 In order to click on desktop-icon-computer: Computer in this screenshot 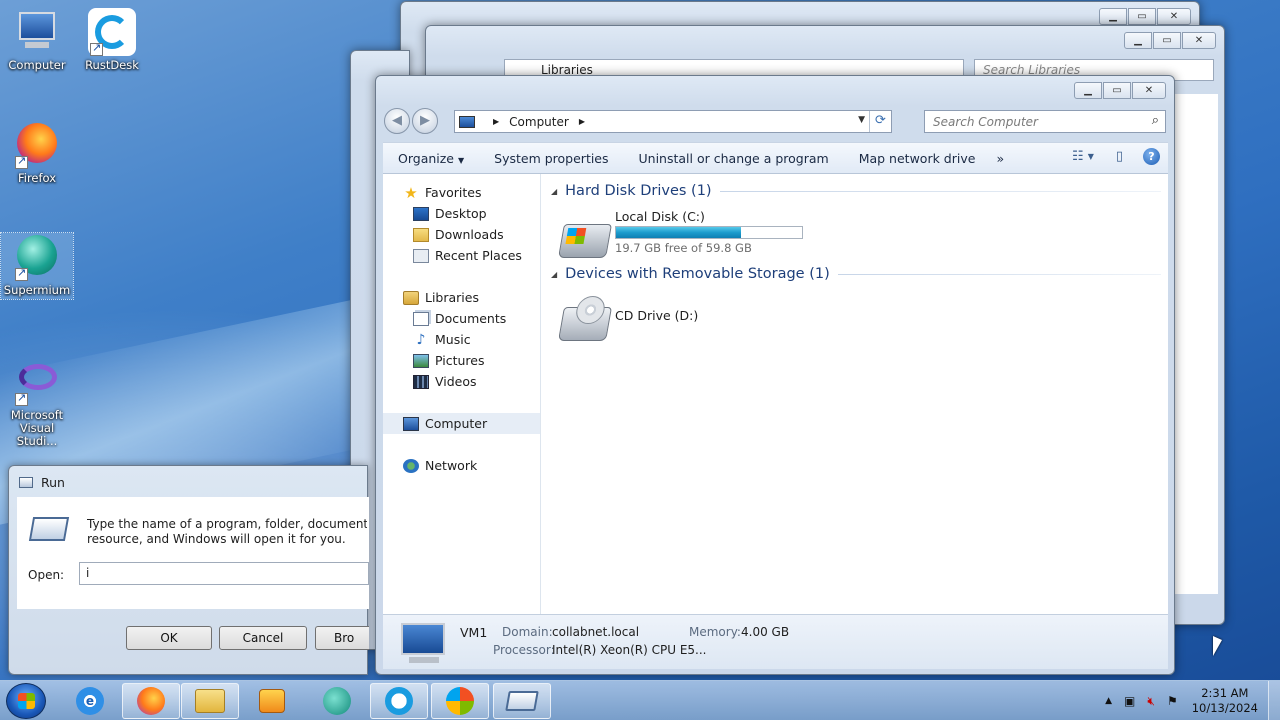, I will do `click(37, 40)`.